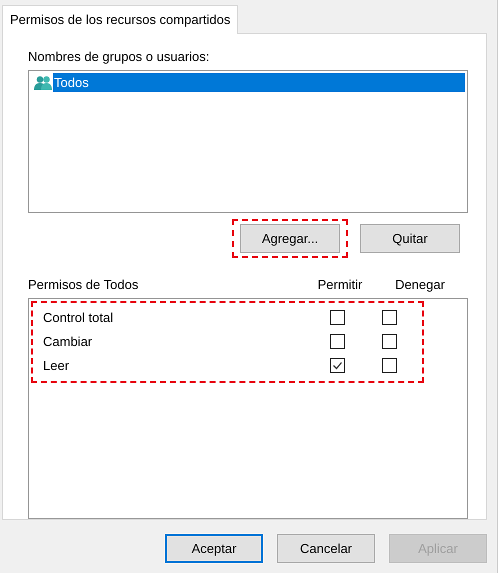 The image size is (498, 573). What do you see at coordinates (119, 57) in the screenshot?
I see `groups-label: Nombres de grupos o usuarios:` at bounding box center [119, 57].